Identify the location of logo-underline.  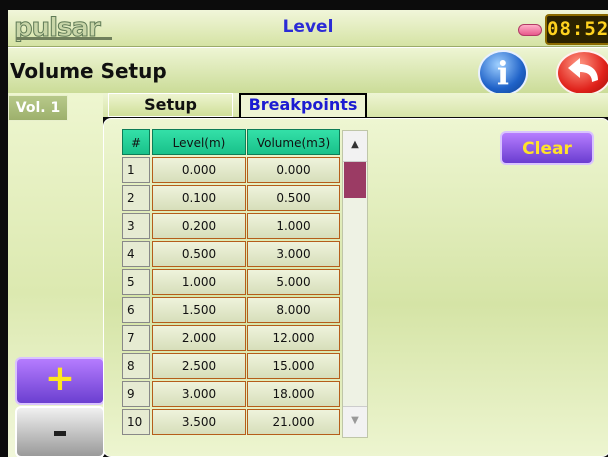
(64, 38).